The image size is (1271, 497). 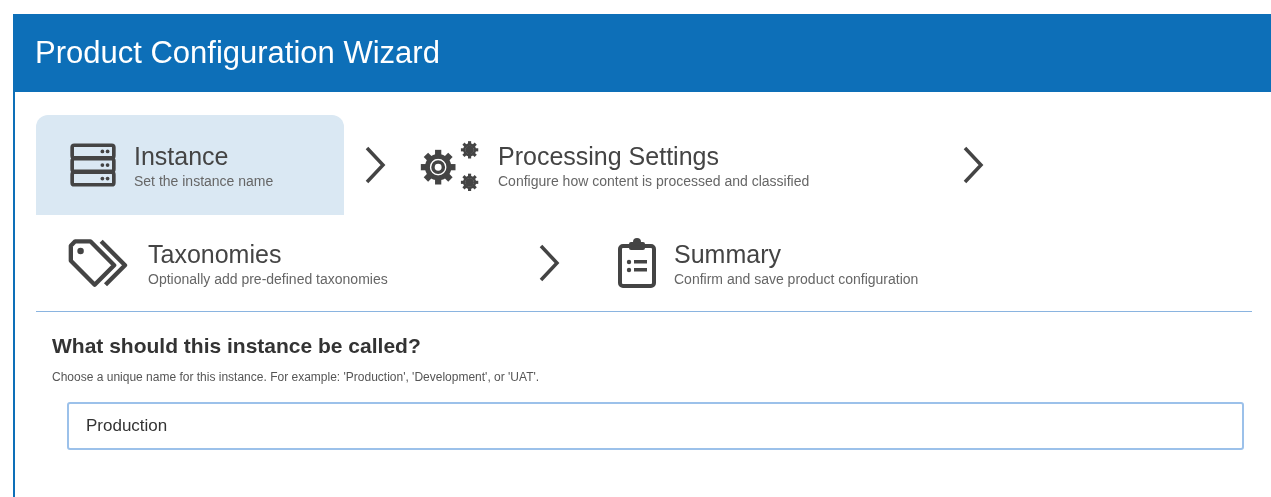 I want to click on step-title: Taxonomies, so click(x=215, y=254).